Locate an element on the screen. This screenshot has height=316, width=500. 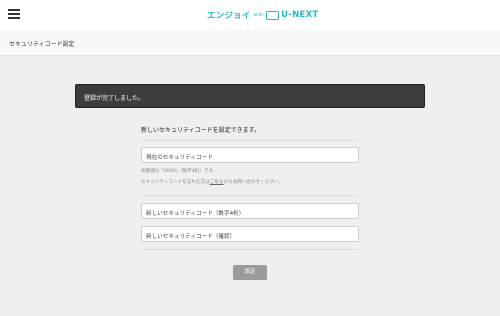
forgot-code-note: セキュリティコードを忘れた方はこちらからお問い合わせください。 is located at coordinates (212, 182).